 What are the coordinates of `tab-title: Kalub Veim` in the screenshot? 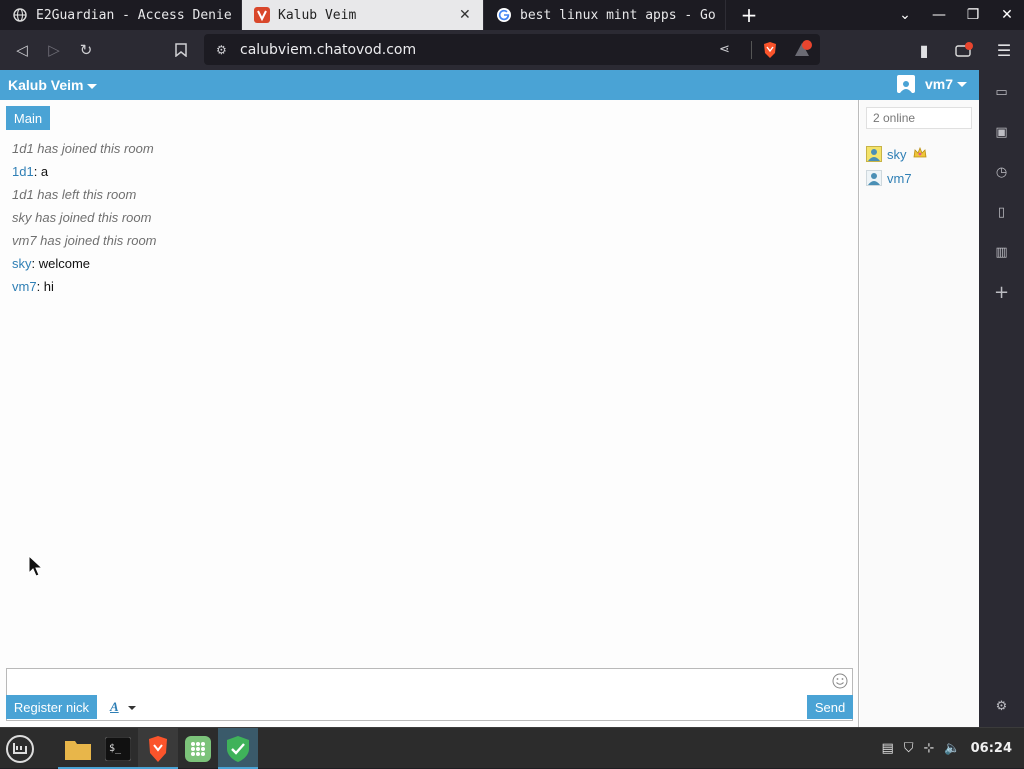 It's located at (317, 15).